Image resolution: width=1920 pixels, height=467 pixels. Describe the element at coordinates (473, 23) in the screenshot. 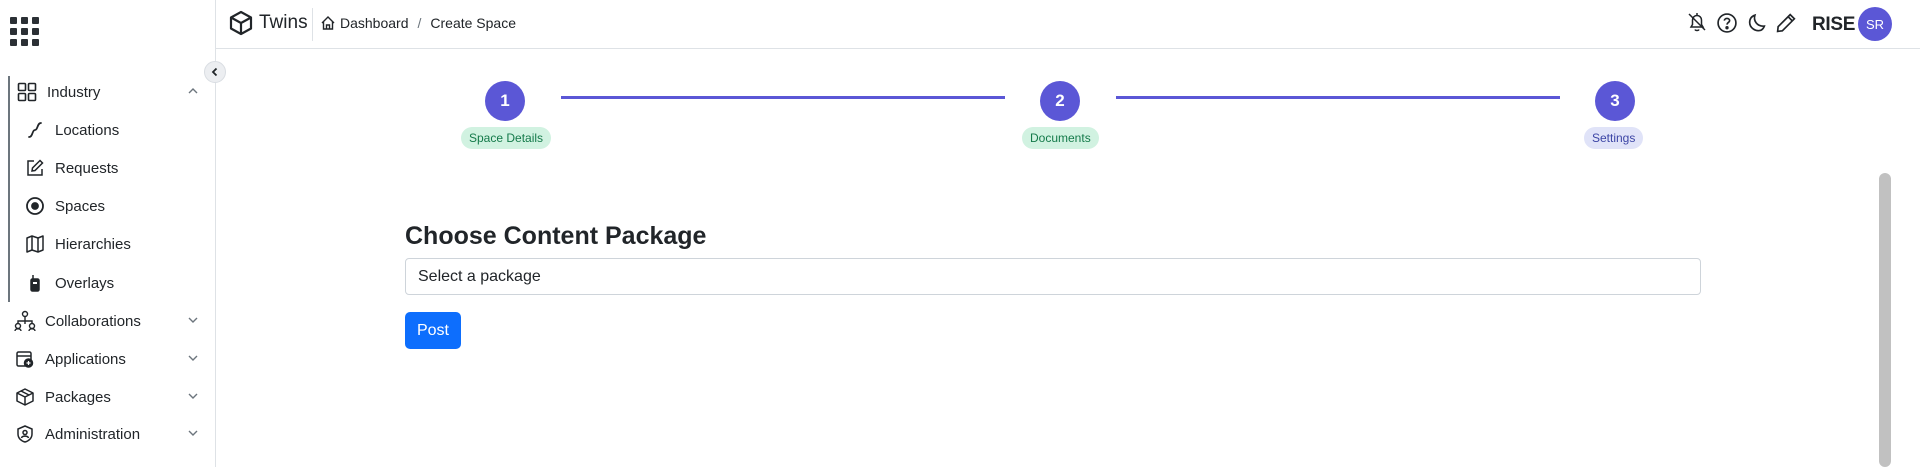

I see `breadcrumb-current: Create Space` at that location.